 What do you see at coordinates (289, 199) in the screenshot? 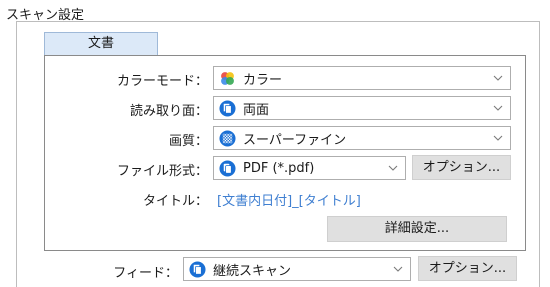
I see `title-value-link: [文書内日付]_[タイトル]` at bounding box center [289, 199].